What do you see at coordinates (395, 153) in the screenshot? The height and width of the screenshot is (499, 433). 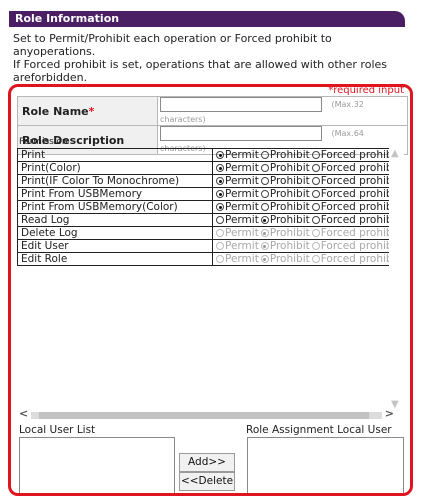 I see `scroll-up-icon: ▲` at bounding box center [395, 153].